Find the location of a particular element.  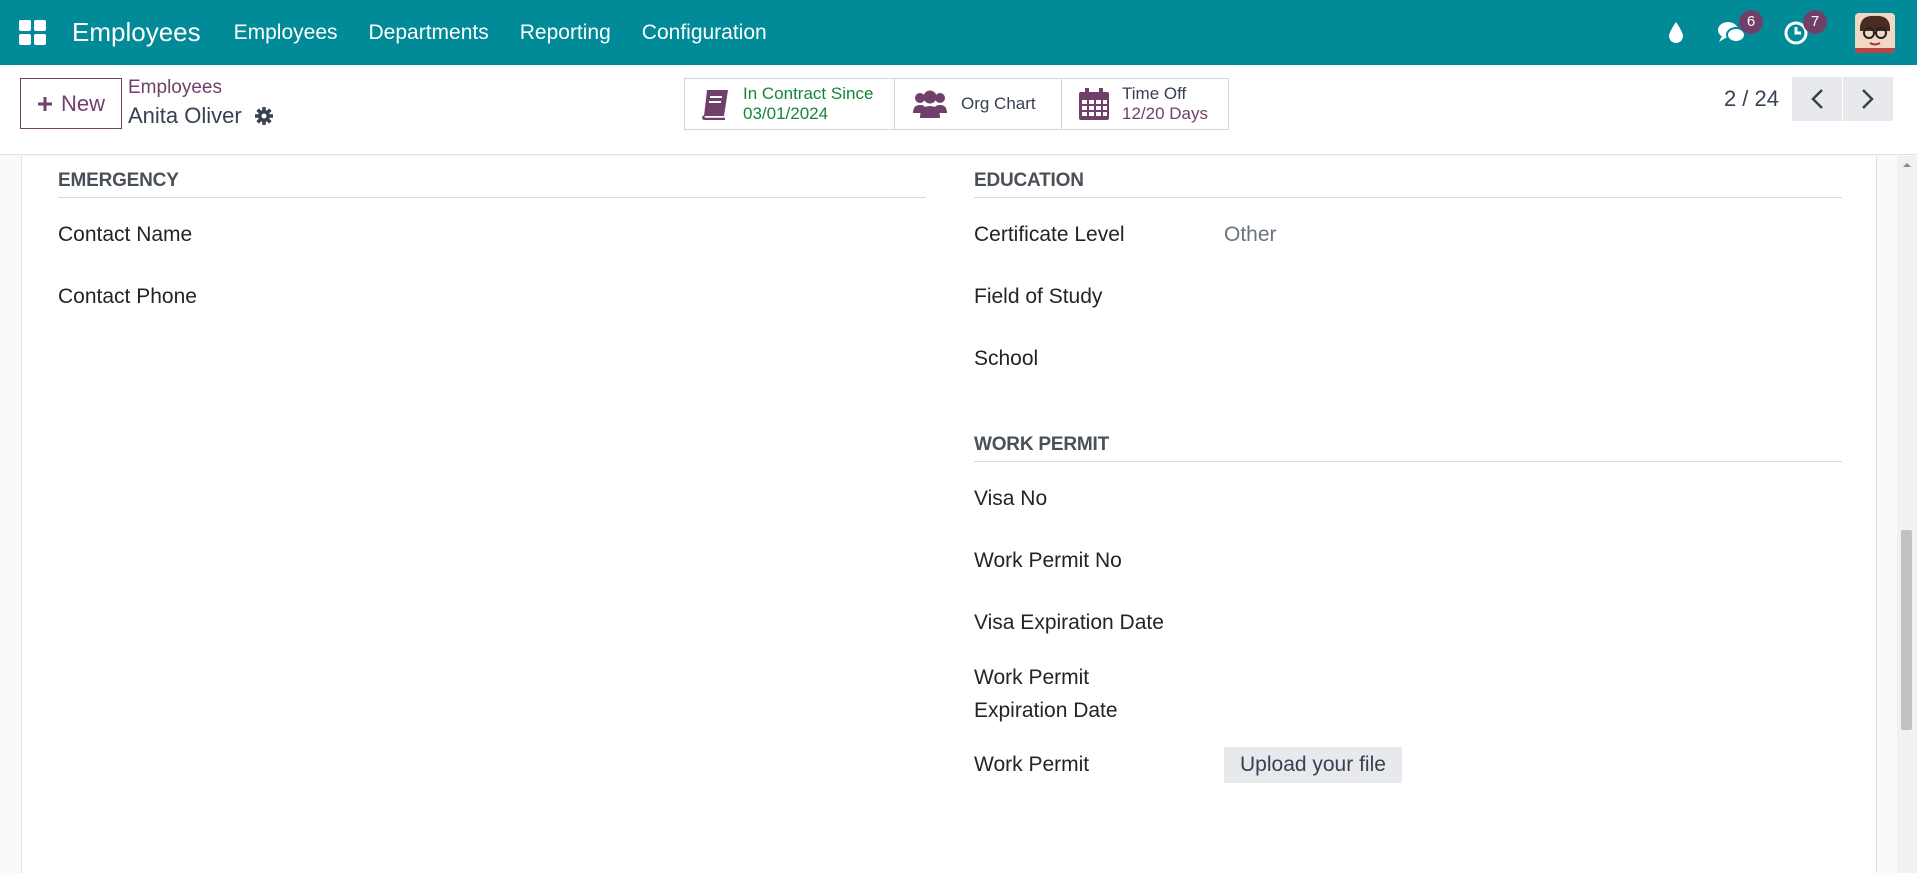

permit-expiration-input is located at coordinates (1524, 694).